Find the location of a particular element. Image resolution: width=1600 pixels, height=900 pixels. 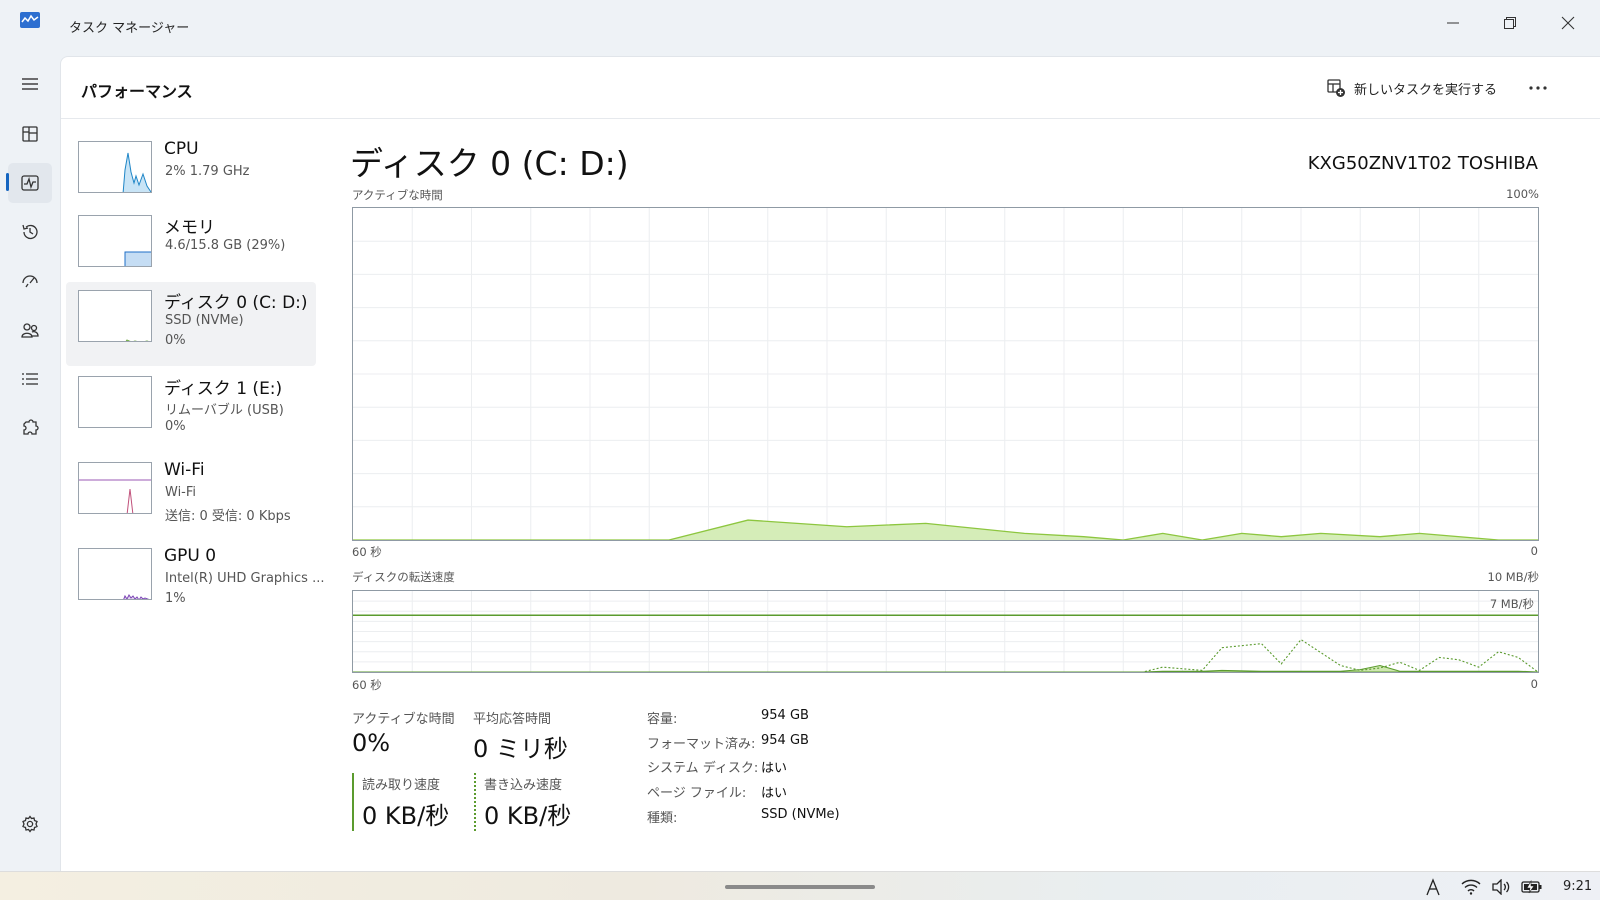

gpu-thumbnail-graph is located at coordinates (115, 574).